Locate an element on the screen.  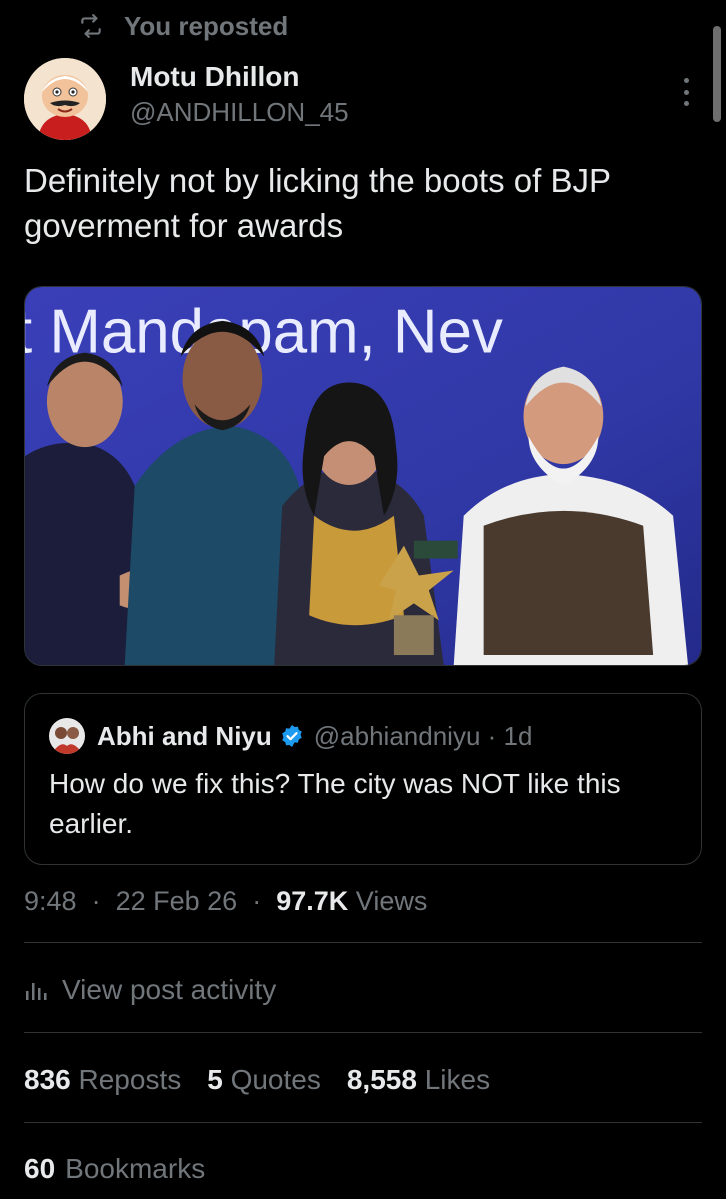
post-date: 22 Feb 26 is located at coordinates (177, 901).